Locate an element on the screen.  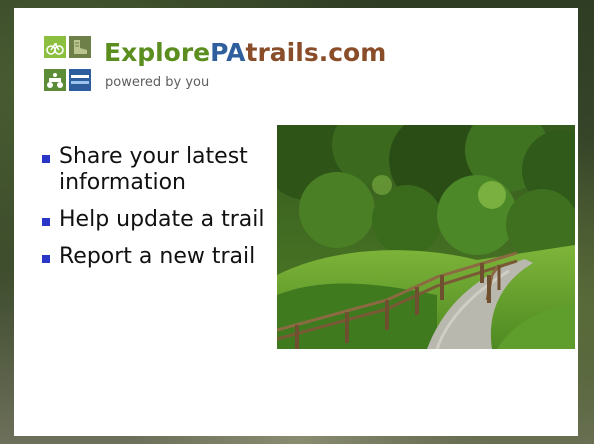
logo-title: ExplorePAtrails.com is located at coordinates (245, 52).